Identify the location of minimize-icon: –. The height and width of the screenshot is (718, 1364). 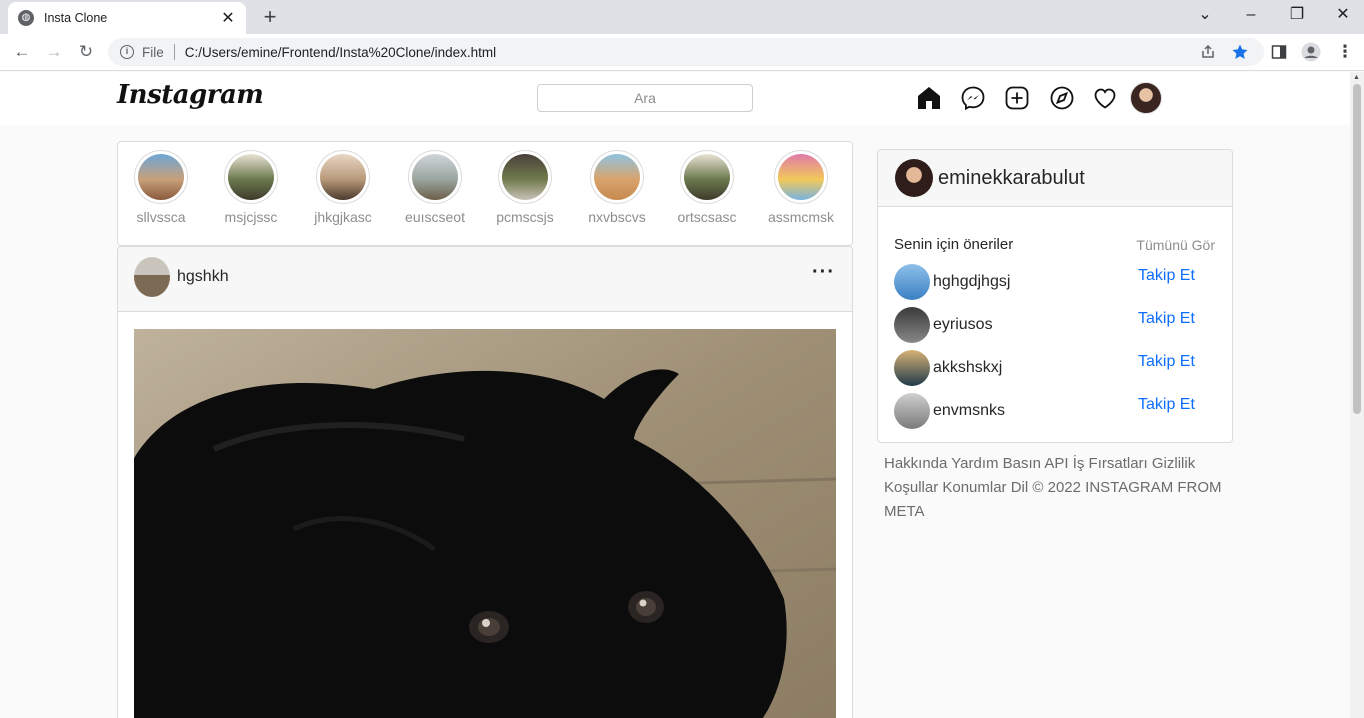
(1251, 15).